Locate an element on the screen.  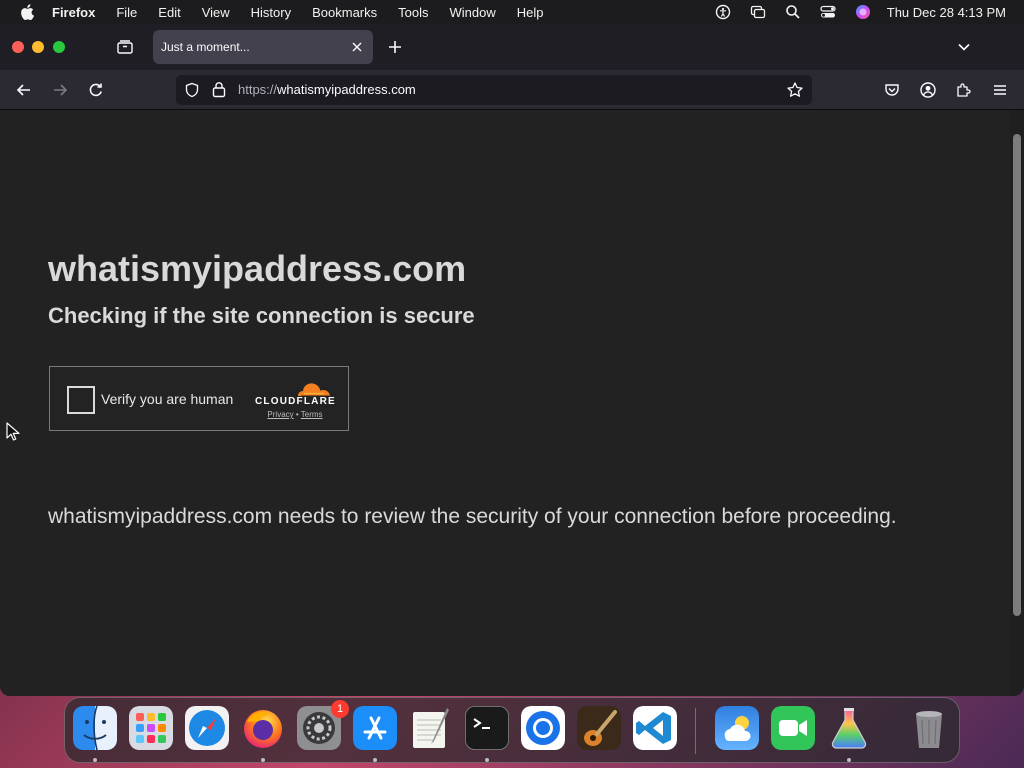
menu-bookmarks: Bookmarks is located at coordinates (344, 12).